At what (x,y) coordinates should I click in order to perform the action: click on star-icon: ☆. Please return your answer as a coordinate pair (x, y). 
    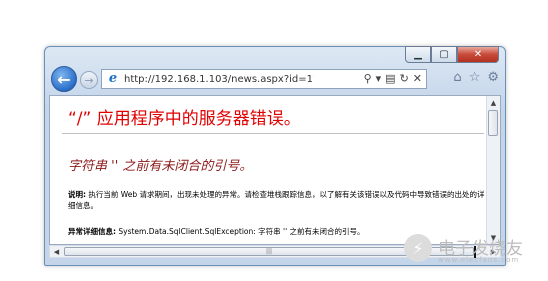
    Looking at the image, I should click on (475, 77).